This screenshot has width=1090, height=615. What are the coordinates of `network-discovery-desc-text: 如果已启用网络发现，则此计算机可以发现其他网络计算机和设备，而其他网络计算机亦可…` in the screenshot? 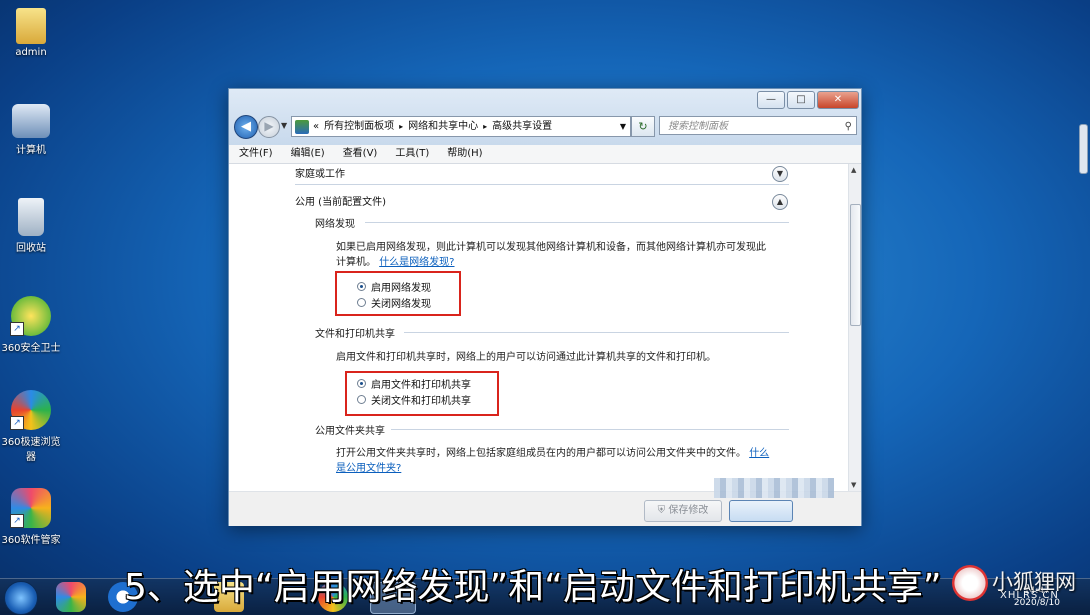 It's located at (551, 247).